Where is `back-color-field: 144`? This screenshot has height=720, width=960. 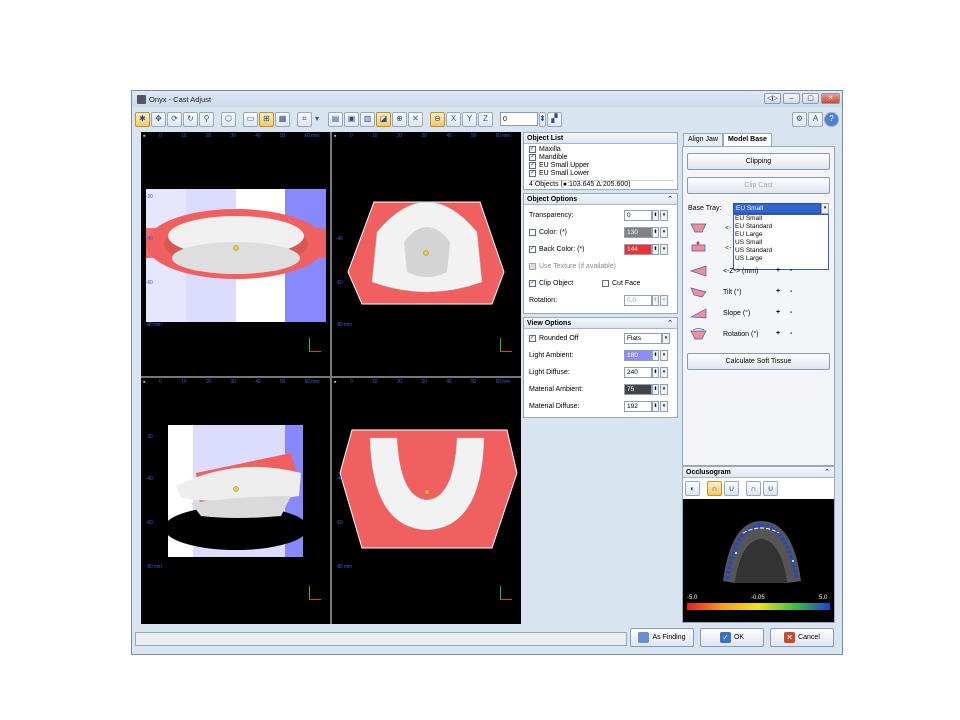
back-color-field: 144 is located at coordinates (638, 249).